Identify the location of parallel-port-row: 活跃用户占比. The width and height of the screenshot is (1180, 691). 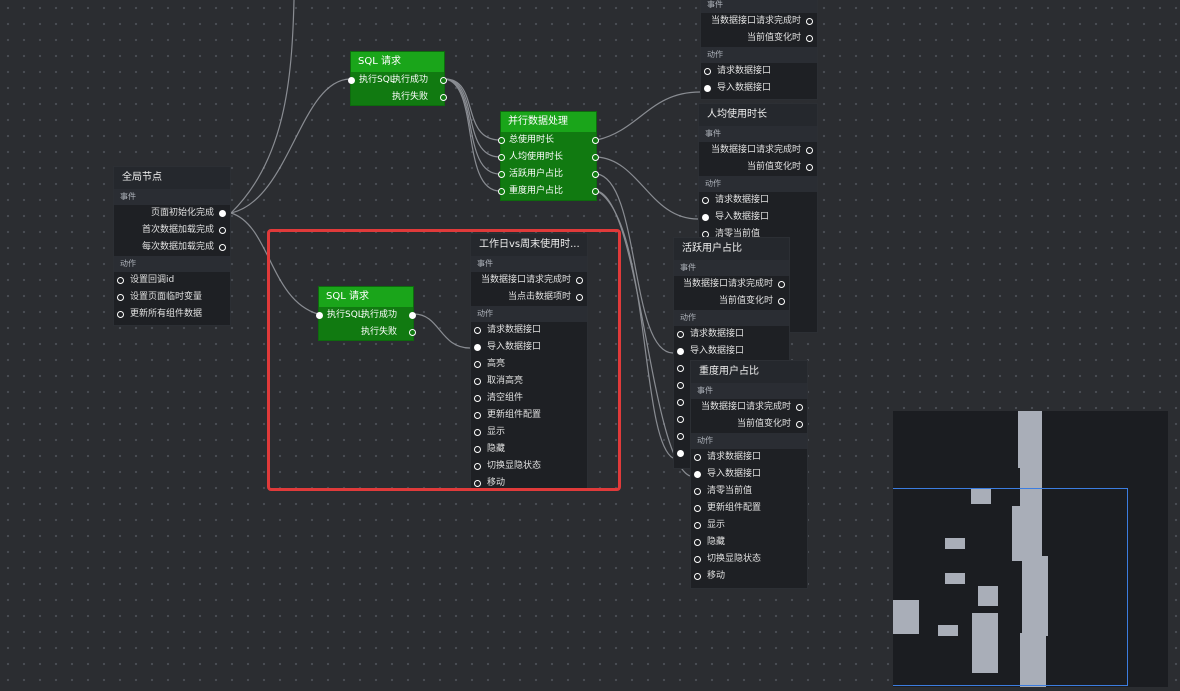
(548, 174).